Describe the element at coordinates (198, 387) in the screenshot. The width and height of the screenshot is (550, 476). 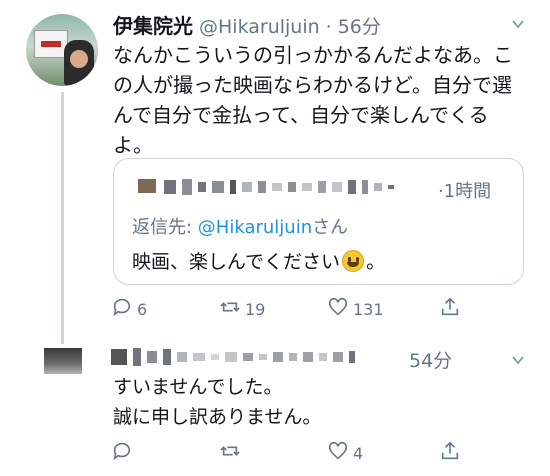
I see `reply-text-line: すいませんでした。` at that location.